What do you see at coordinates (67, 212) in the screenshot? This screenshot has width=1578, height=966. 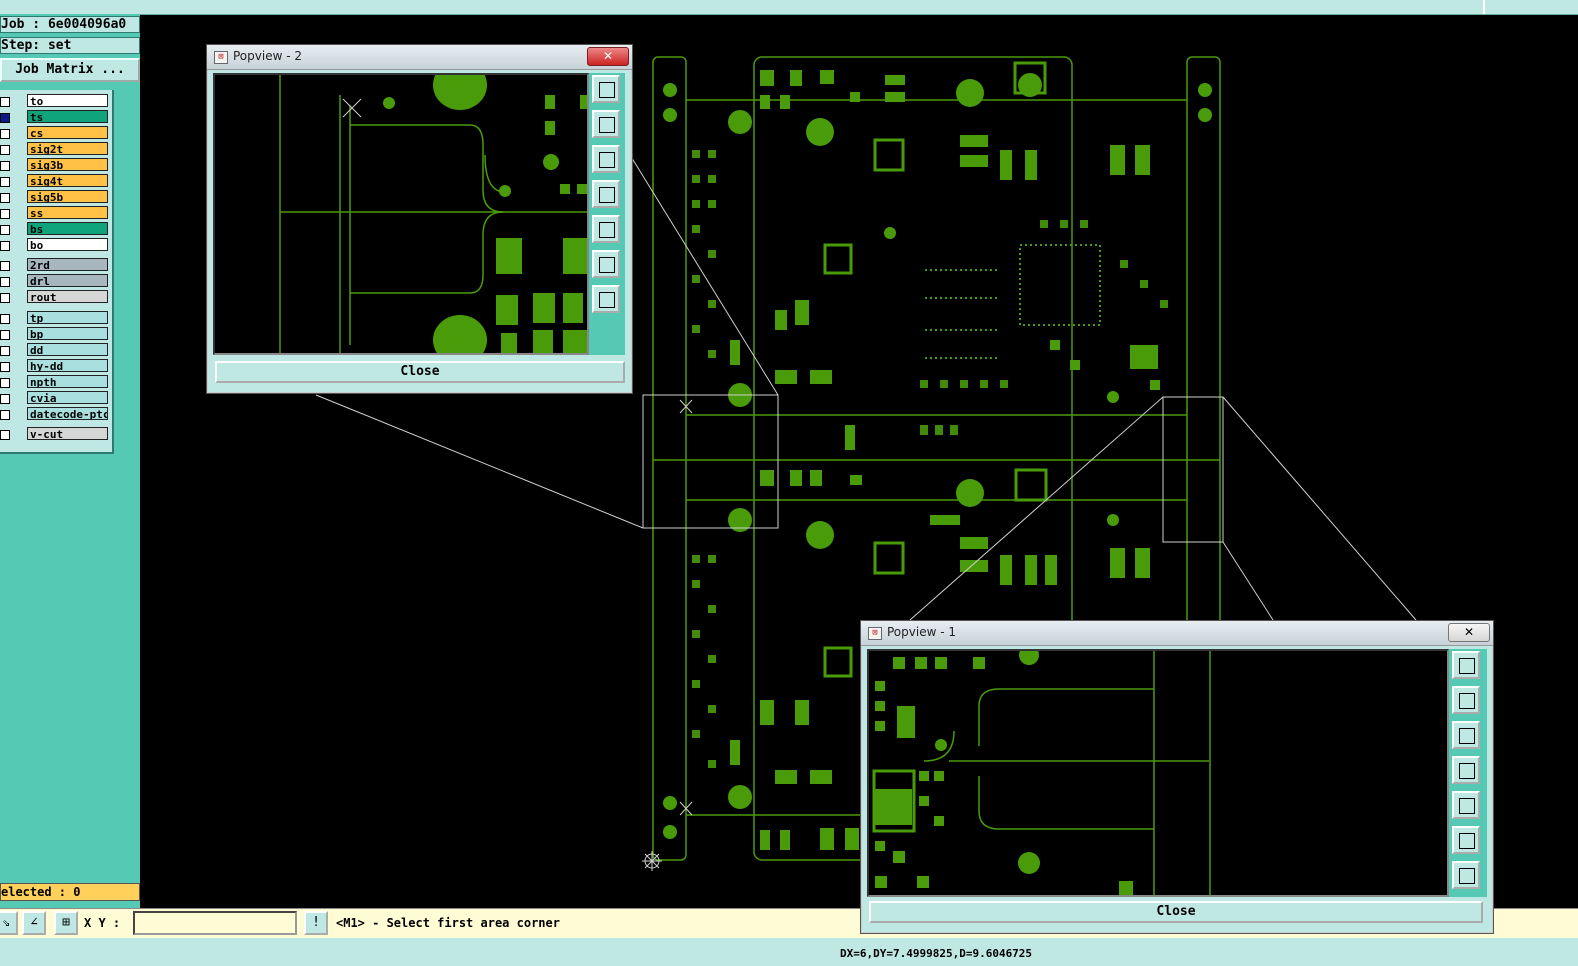 I see `layer-name: ss` at bounding box center [67, 212].